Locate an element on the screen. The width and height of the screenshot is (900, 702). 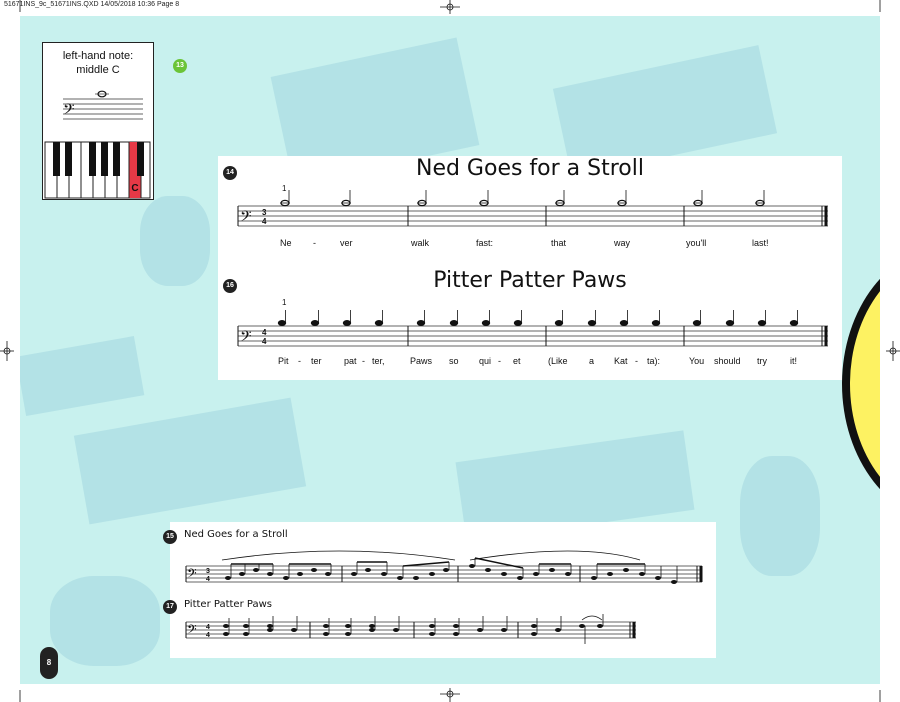
left-hand-note-box: left-hand note: middle C 𝄢 C is located at coordinates (98, 121).